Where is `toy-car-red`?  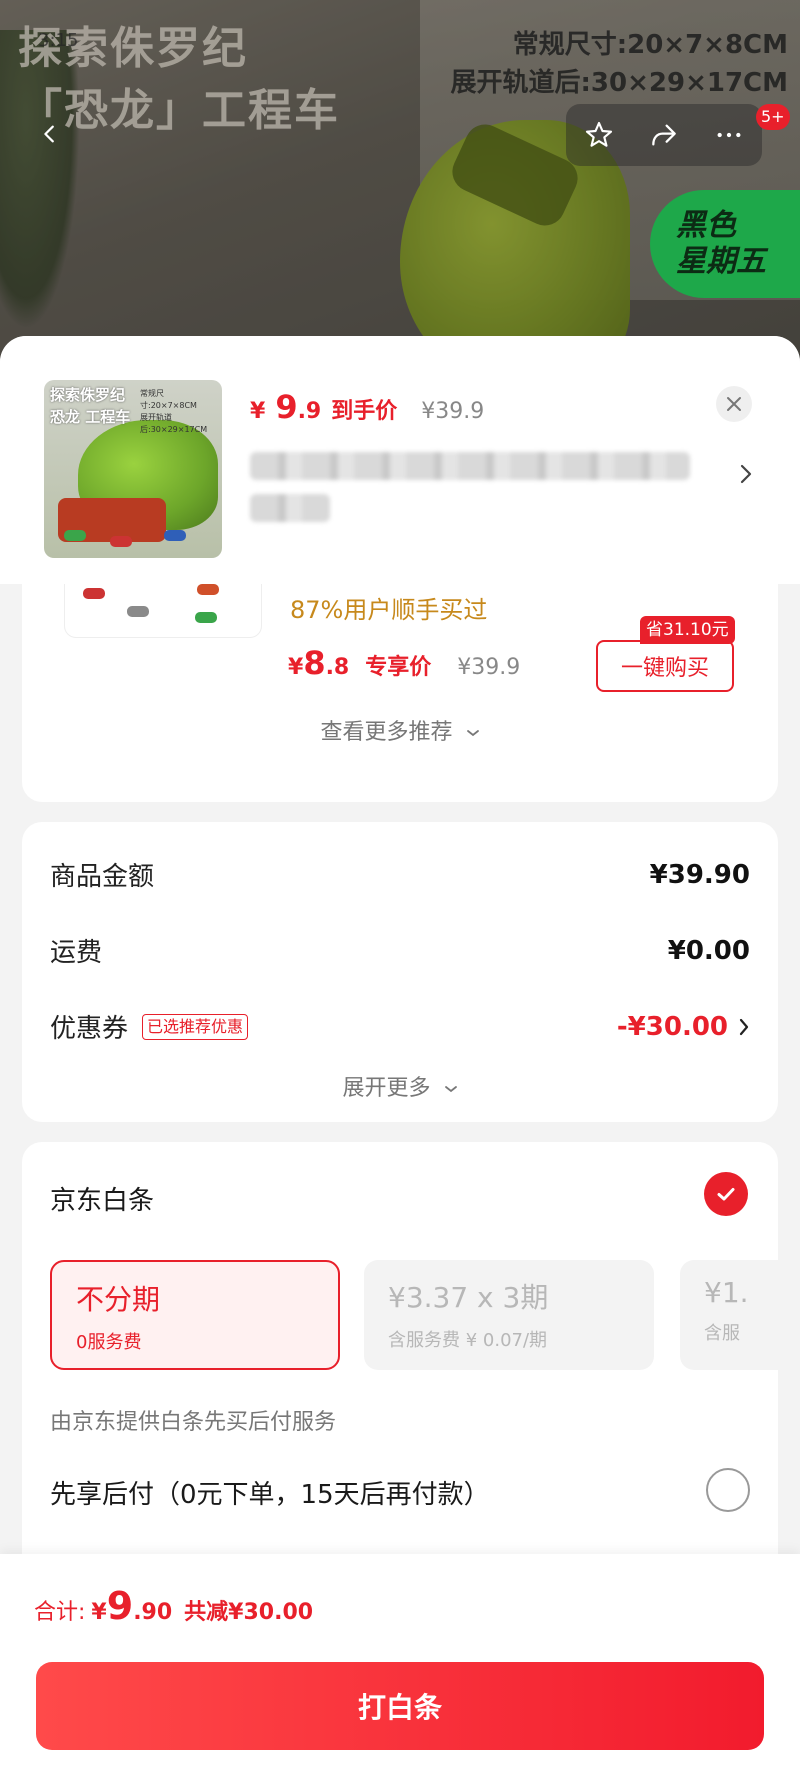
toy-car-red is located at coordinates (94, 593).